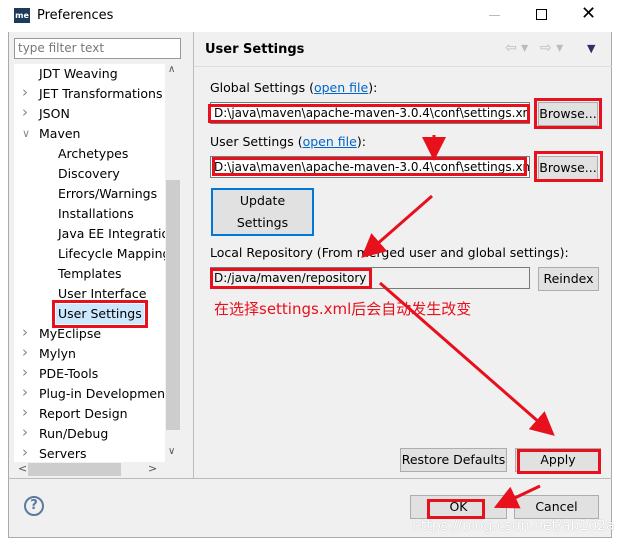 The height and width of the screenshot is (545, 618). Describe the element at coordinates (397, 226) in the screenshot. I see `arrow-to-repository` at that location.